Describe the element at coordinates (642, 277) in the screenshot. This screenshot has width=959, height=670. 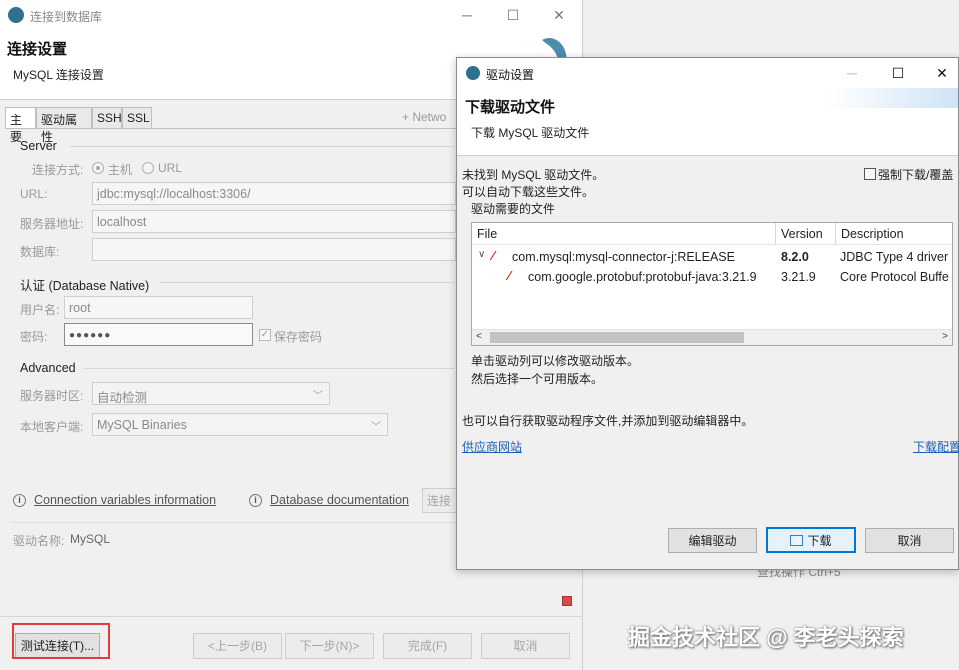
I see `file-name: com.google.protobuf:protobuf-java:3.21.9` at that location.